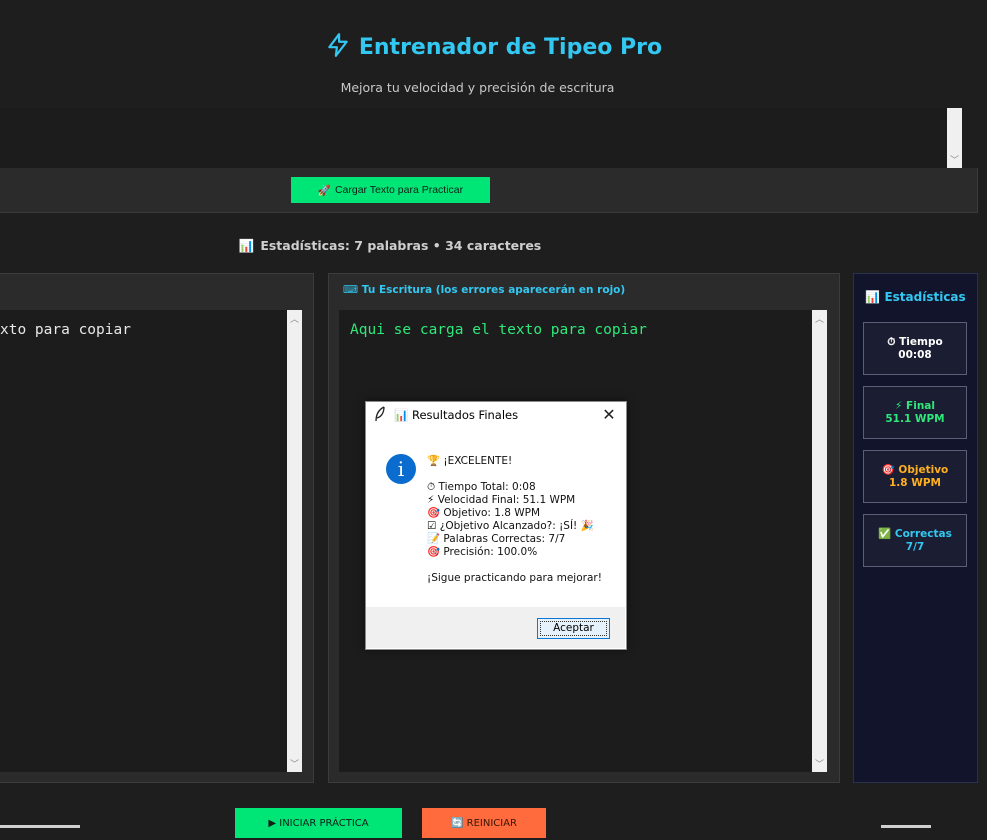  Describe the element at coordinates (915, 482) in the screenshot. I see `stat-target-value: 1.8 WPM` at that location.